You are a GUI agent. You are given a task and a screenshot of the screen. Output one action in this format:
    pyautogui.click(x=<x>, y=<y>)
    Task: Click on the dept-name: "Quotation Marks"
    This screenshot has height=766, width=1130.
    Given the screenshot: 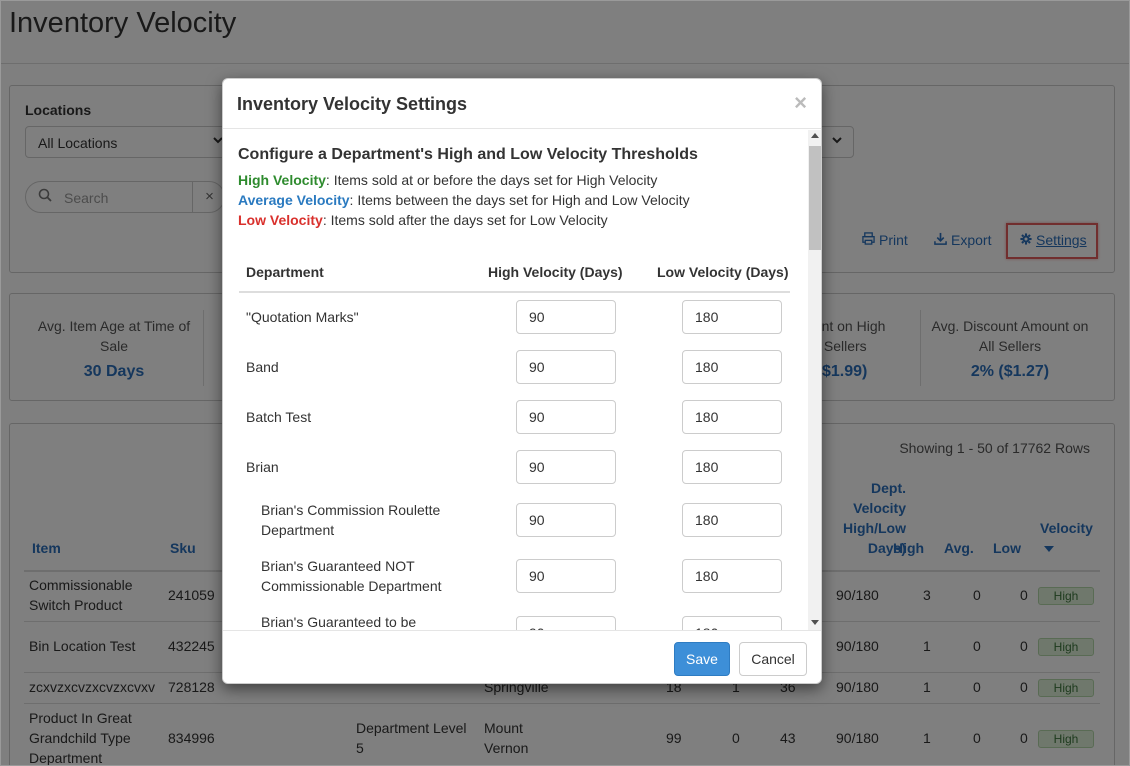 What is the action you would take?
    pyautogui.click(x=302, y=317)
    